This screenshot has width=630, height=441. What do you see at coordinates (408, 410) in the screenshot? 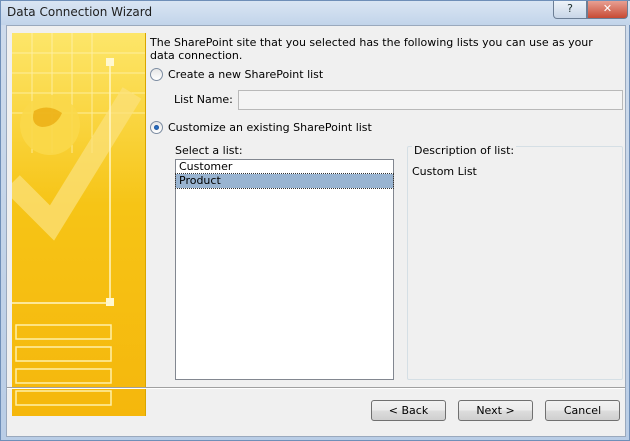
I see `back-button: < Back` at bounding box center [408, 410].